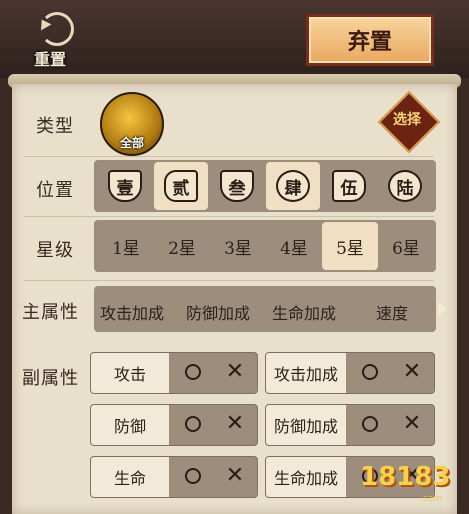 This screenshot has width=469, height=514. Describe the element at coordinates (130, 425) in the screenshot. I see `sub-attr-name: 防御` at that location.